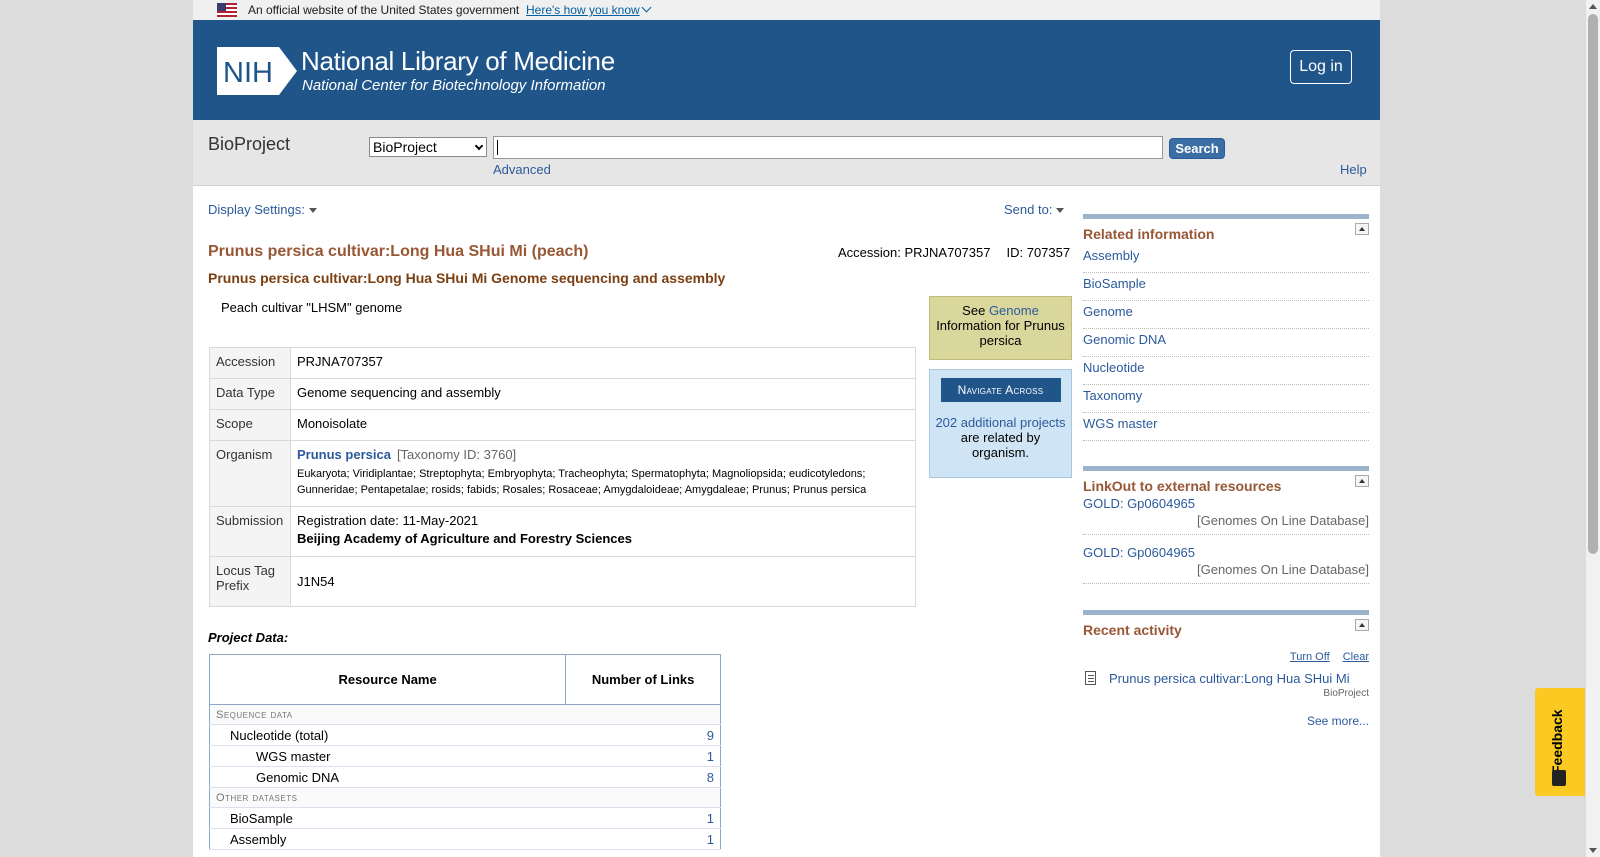 The height and width of the screenshot is (857, 1600). I want to click on row-label: Data Type, so click(250, 394).